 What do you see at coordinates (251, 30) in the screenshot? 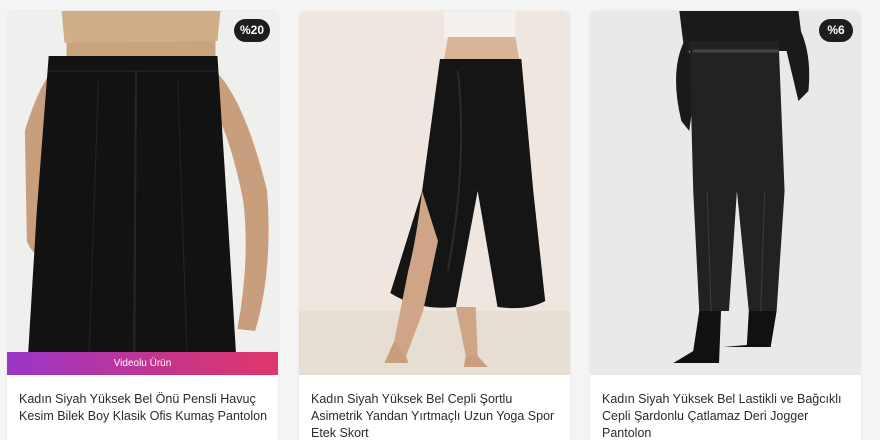
I see `discount-badge: %20` at bounding box center [251, 30].